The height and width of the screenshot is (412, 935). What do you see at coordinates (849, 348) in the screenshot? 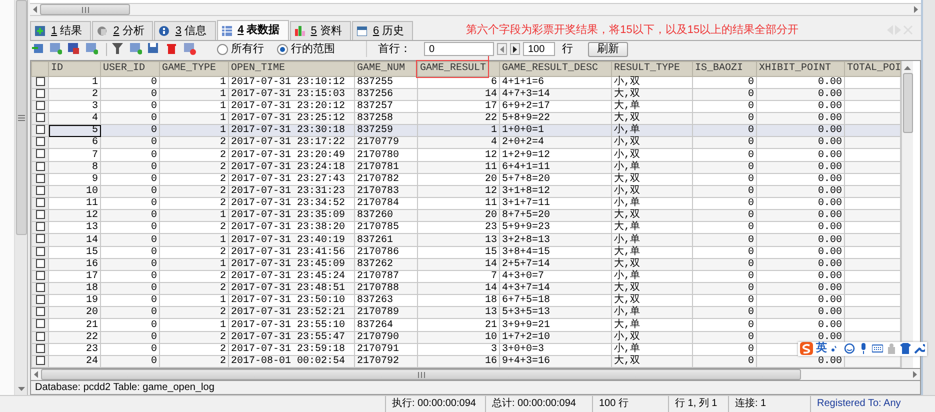
I see `smiley-icon` at bounding box center [849, 348].